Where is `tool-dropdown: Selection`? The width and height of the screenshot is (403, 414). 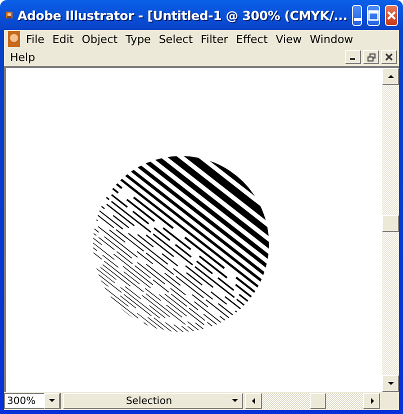
tool-dropdown: Selection is located at coordinates (153, 401).